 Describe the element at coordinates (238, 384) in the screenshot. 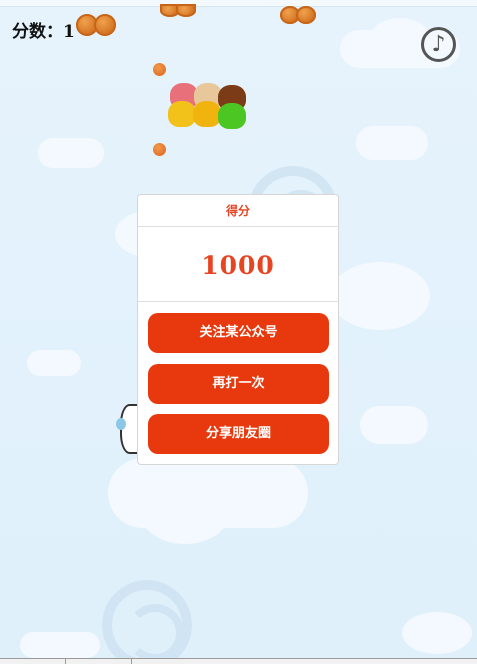

I see `replay-button: 再打一次` at that location.